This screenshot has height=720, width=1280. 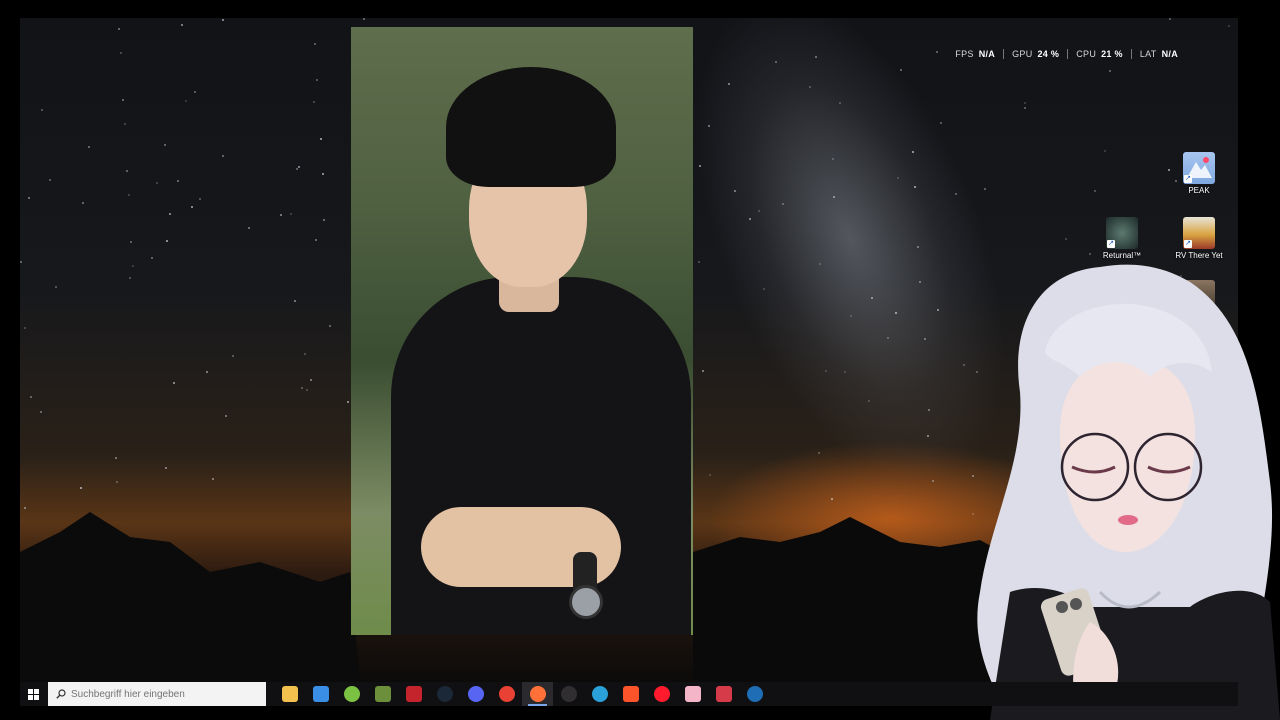 What do you see at coordinates (1199, 238) in the screenshot?
I see `desktop-icon-rv-there-yet: ↗ RV There Yet` at bounding box center [1199, 238].